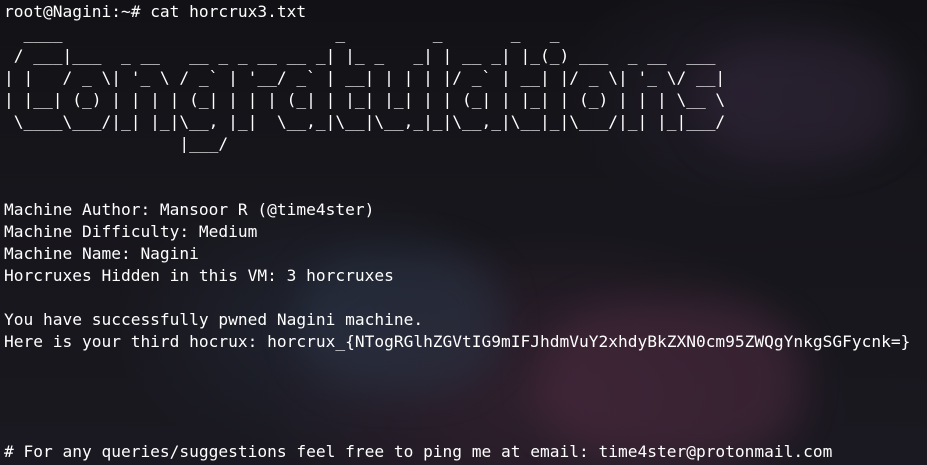  What do you see at coordinates (101, 253) in the screenshot?
I see `machine-name: Machine Name: Nagini` at bounding box center [101, 253].